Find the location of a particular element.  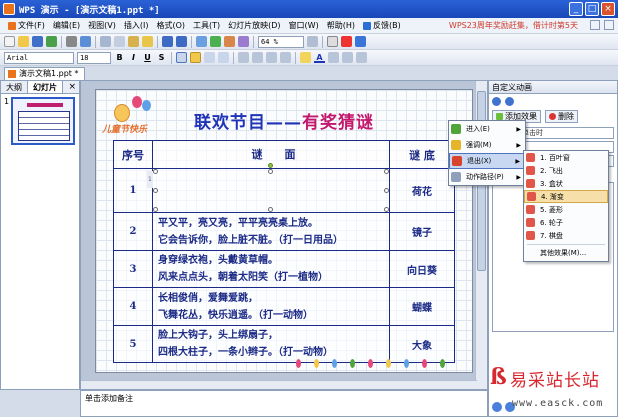

arrow-style-icon is located at coordinates (347, 57).